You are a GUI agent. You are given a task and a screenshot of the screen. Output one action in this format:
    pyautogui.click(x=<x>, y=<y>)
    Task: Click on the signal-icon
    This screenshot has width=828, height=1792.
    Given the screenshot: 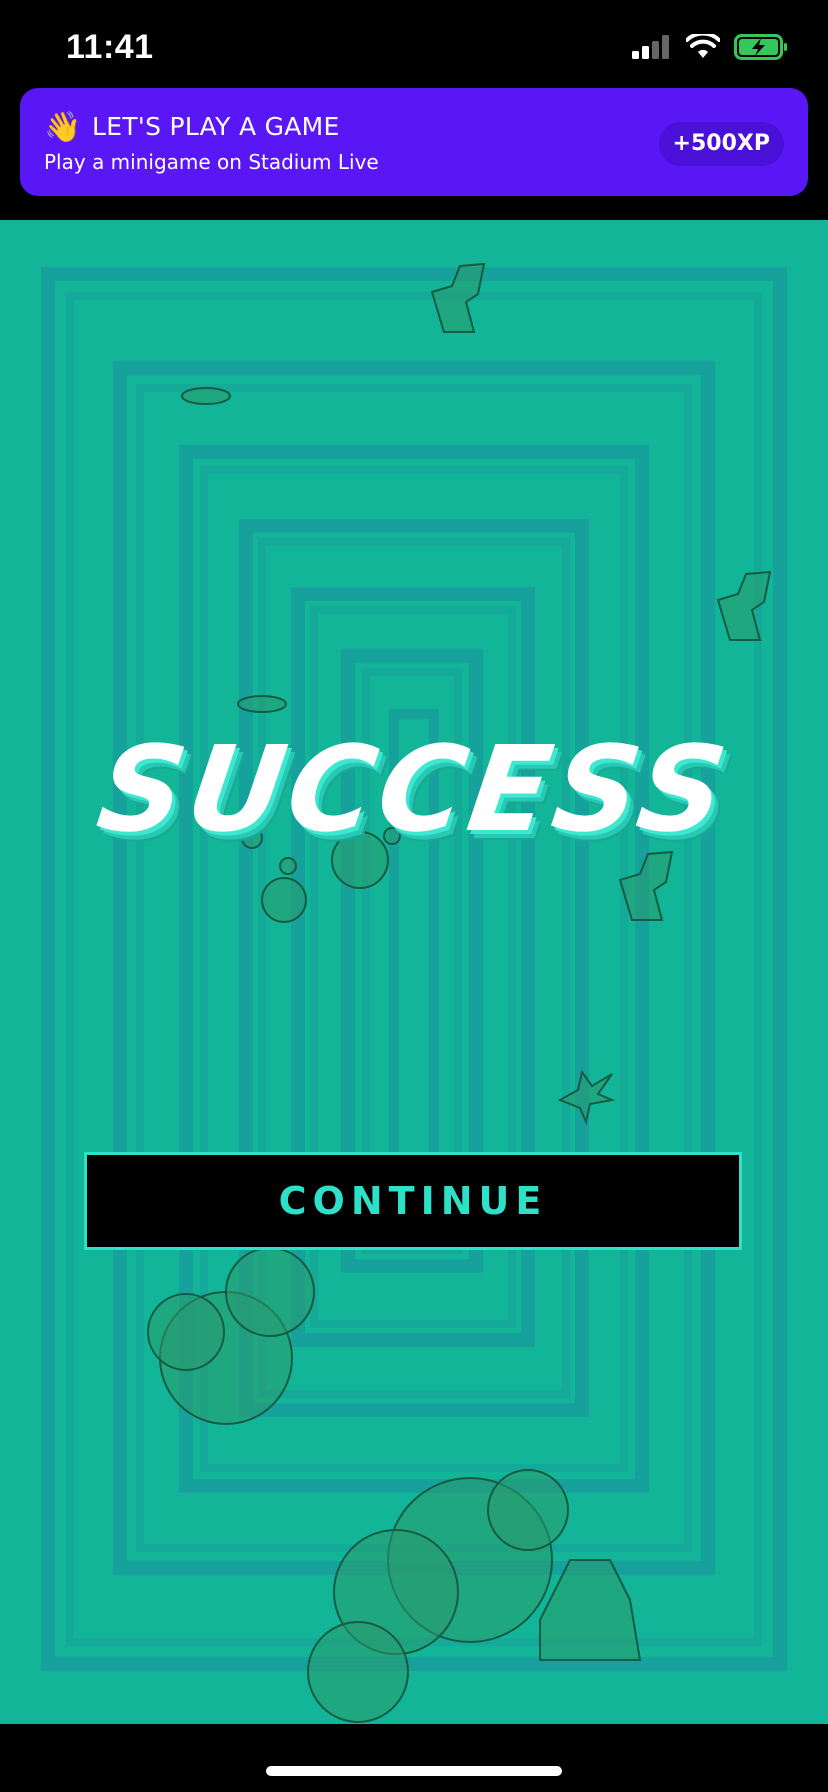 What is the action you would take?
    pyautogui.click(x=650, y=47)
    